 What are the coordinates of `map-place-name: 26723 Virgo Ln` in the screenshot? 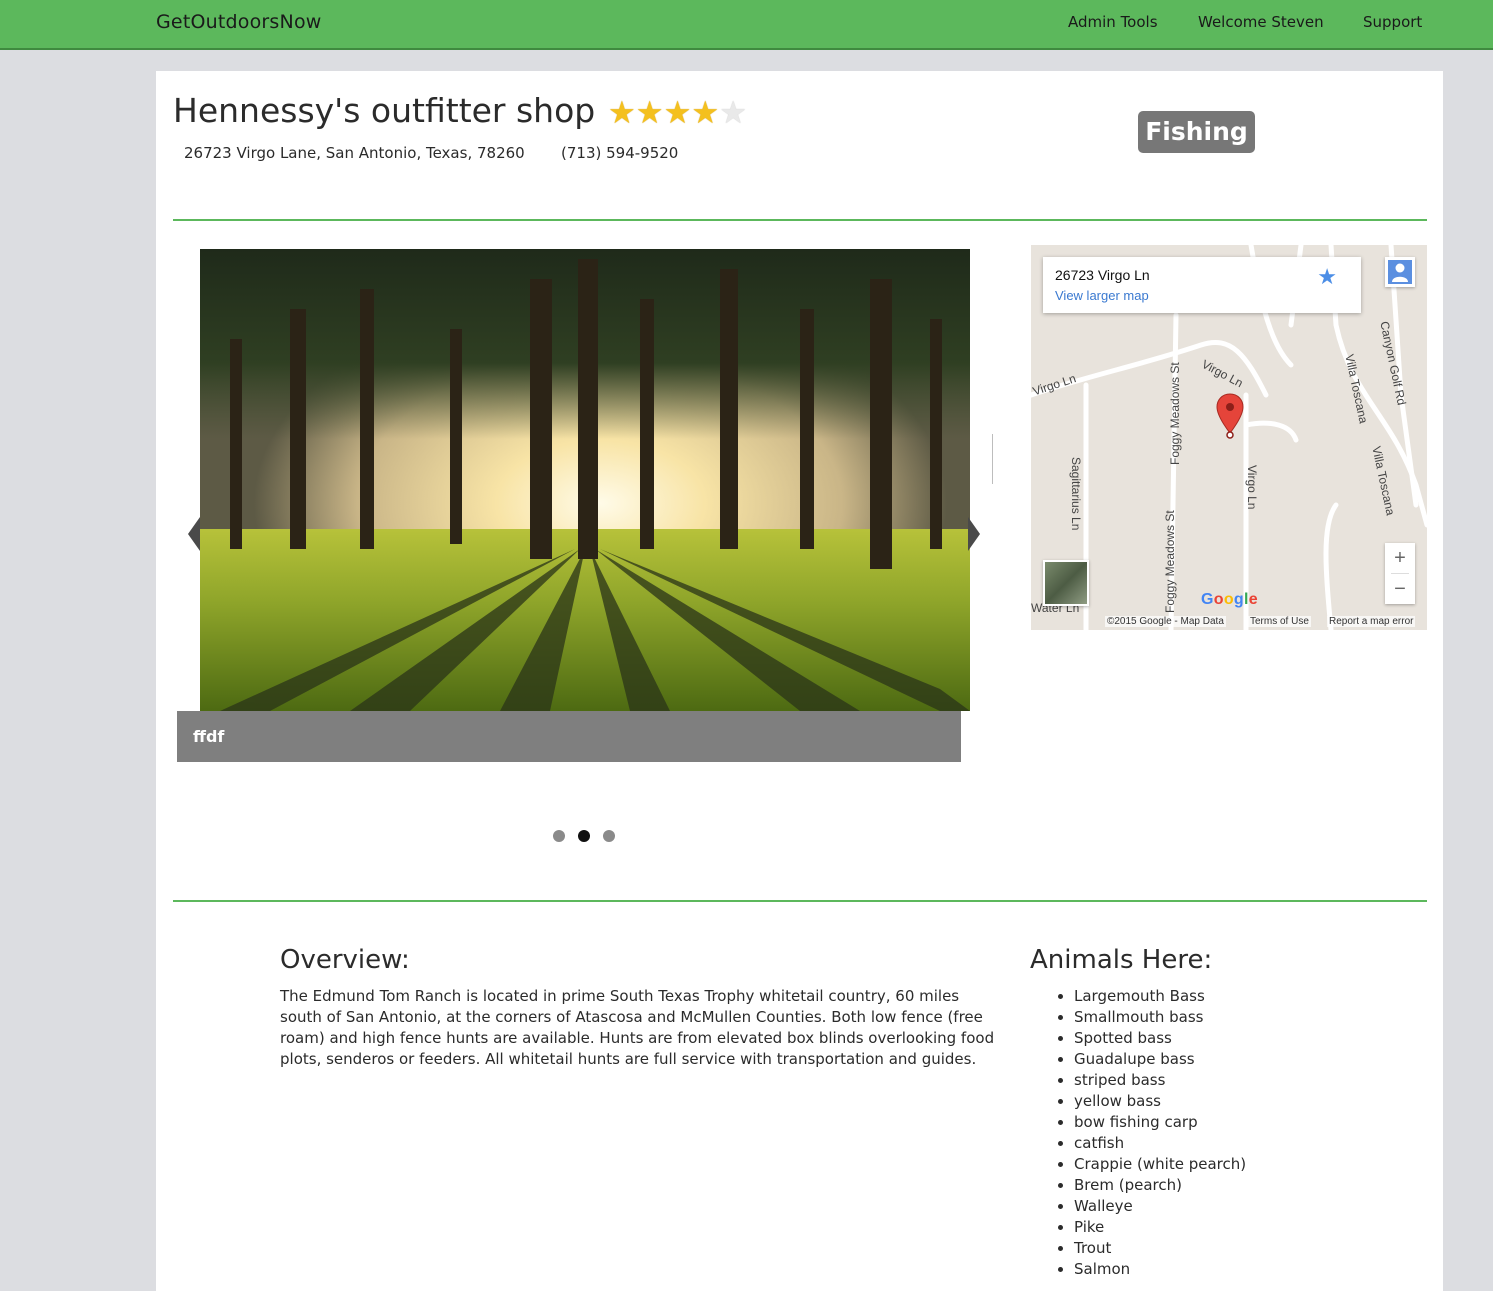 It's located at (1102, 275).